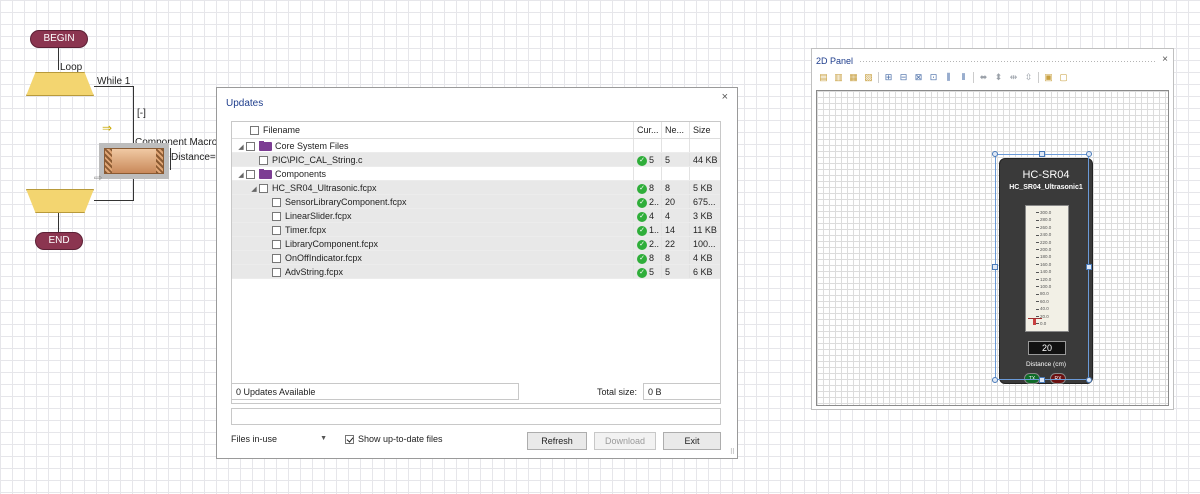  Describe the element at coordinates (114, 81) in the screenshot. I see `while-condition-label: While 1` at that location.